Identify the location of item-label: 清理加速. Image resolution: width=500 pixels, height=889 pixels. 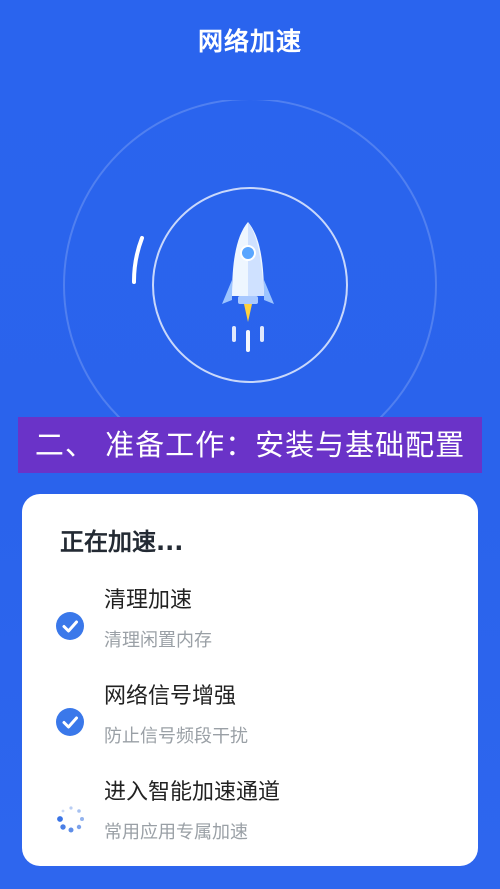
(148, 600).